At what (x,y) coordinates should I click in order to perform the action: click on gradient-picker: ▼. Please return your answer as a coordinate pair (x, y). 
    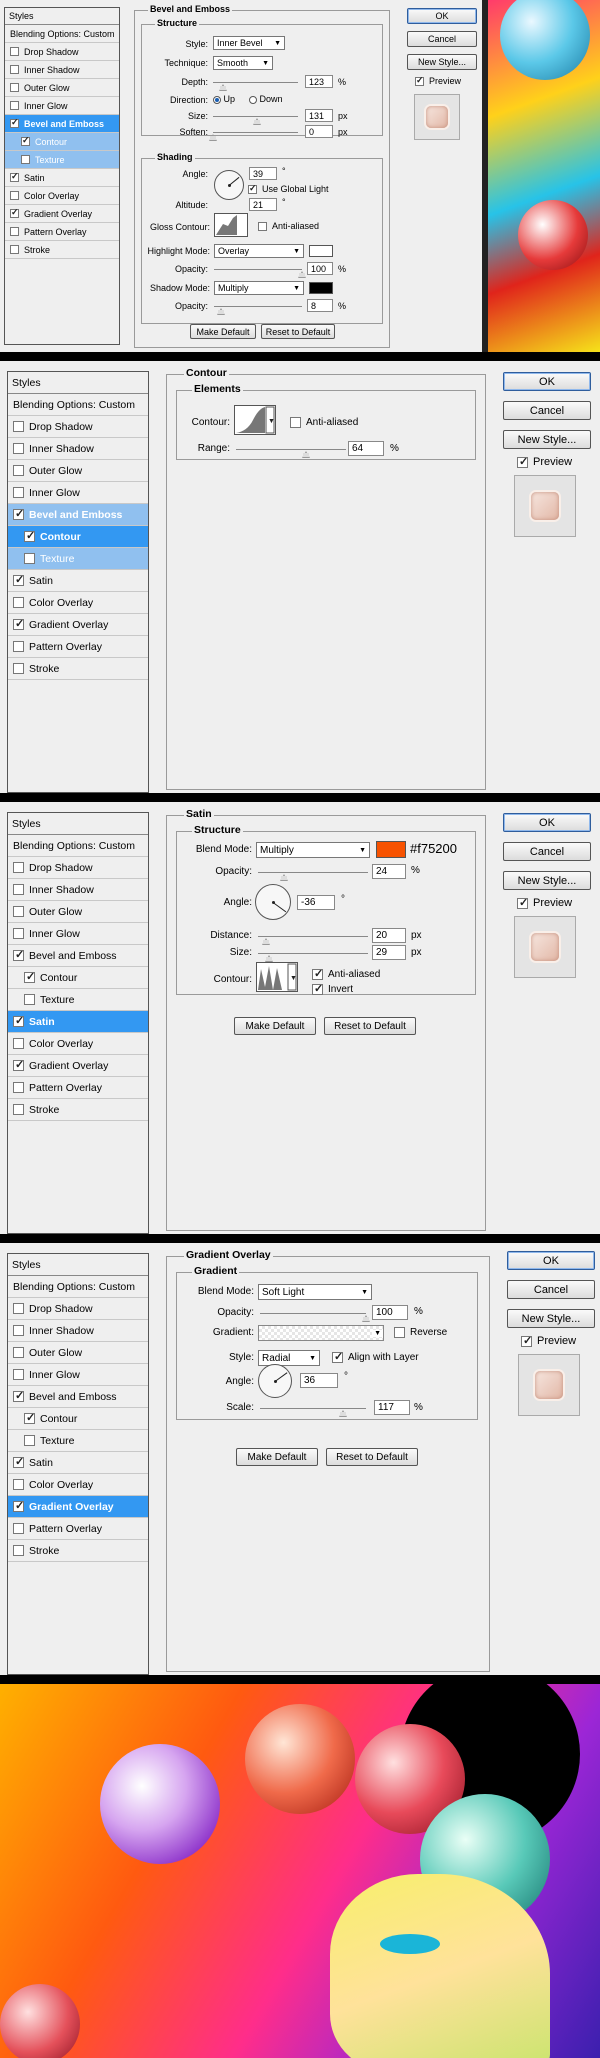
    Looking at the image, I should click on (321, 1333).